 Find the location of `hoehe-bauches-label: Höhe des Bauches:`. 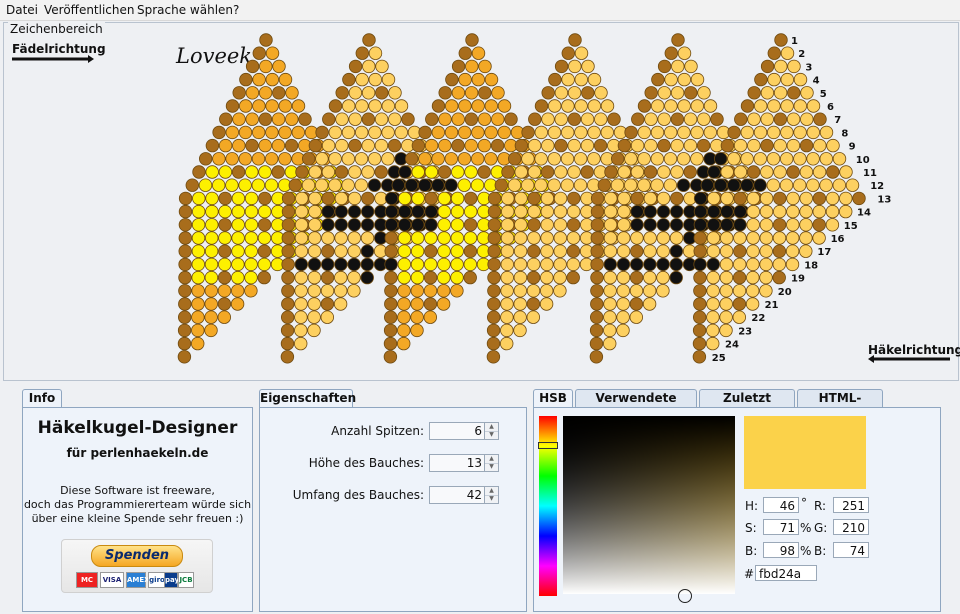

hoehe-bauches-label: Höhe des Bauches: is located at coordinates (366, 463).